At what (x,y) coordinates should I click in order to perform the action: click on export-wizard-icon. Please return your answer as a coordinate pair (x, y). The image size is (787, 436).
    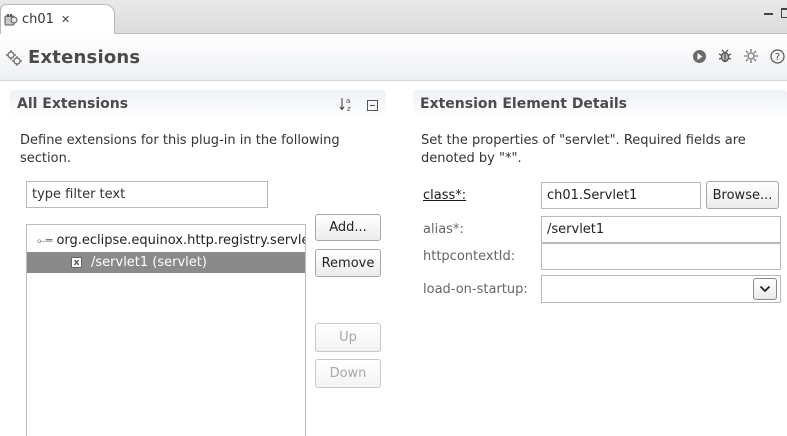
    Looking at the image, I should click on (751, 56).